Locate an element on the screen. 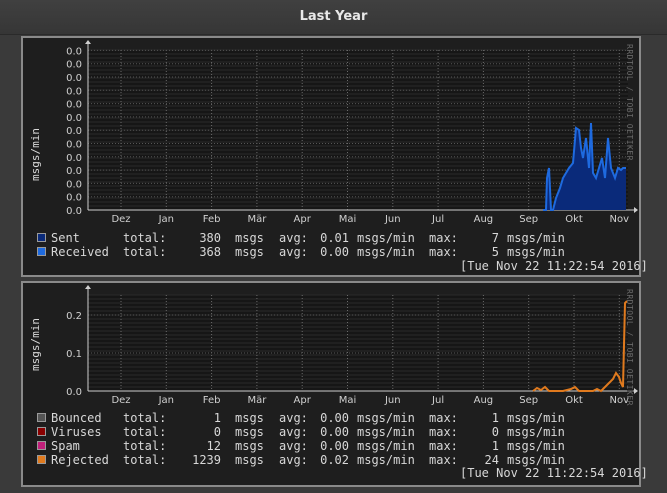  graph-timestamp: [Tue Nov 22 11:22:54 2016] is located at coordinates (554, 266).